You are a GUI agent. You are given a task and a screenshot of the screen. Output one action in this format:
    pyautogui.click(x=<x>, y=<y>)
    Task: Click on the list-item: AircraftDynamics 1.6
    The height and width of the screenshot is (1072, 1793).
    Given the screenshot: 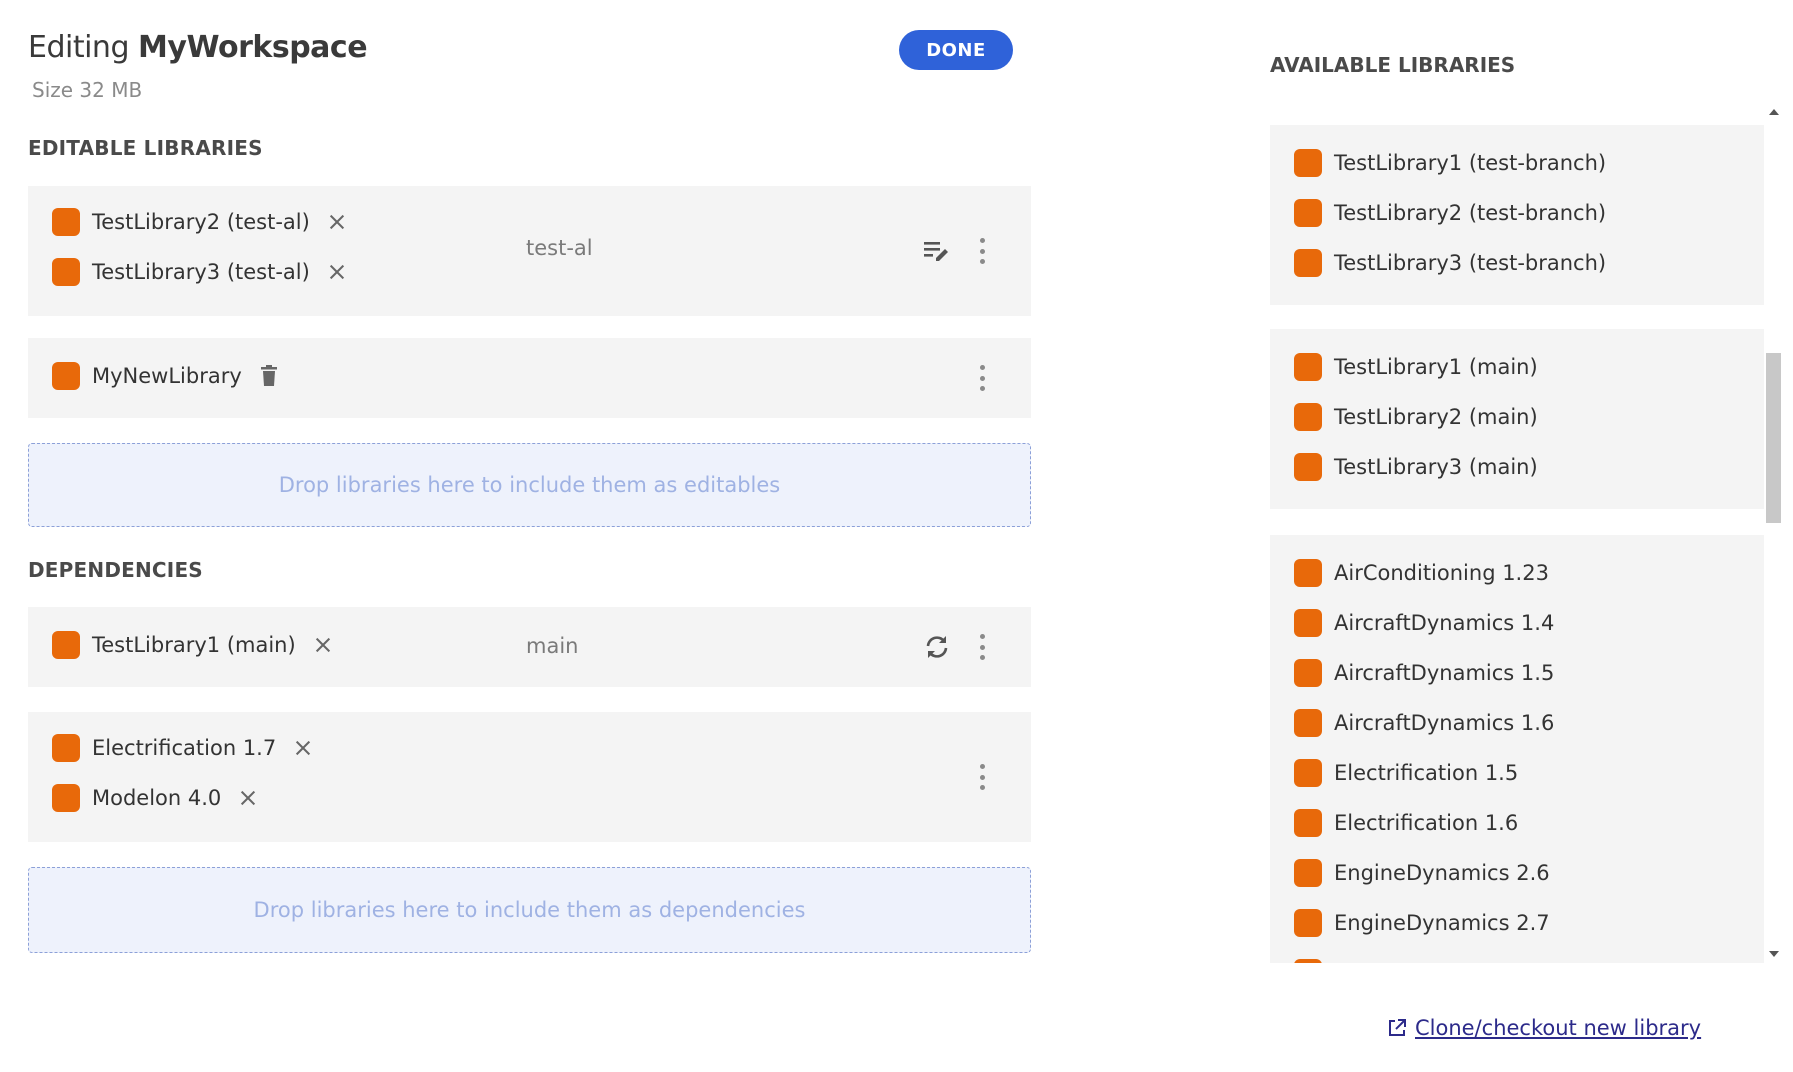 What is the action you would take?
    pyautogui.click(x=1424, y=723)
    